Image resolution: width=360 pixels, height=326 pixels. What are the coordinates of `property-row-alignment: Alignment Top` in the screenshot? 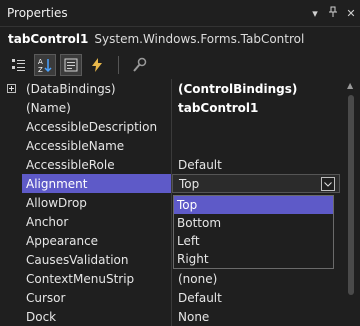 It's located at (170, 183).